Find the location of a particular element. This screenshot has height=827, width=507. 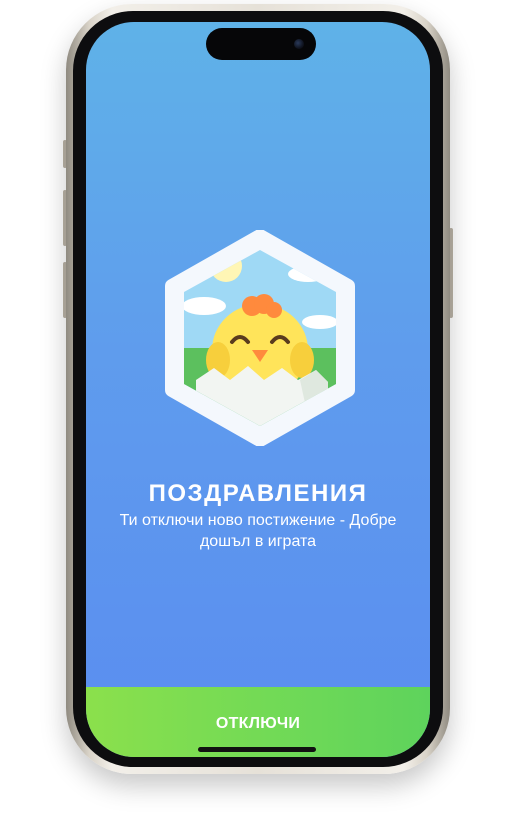

dynamic-island is located at coordinates (261, 44).